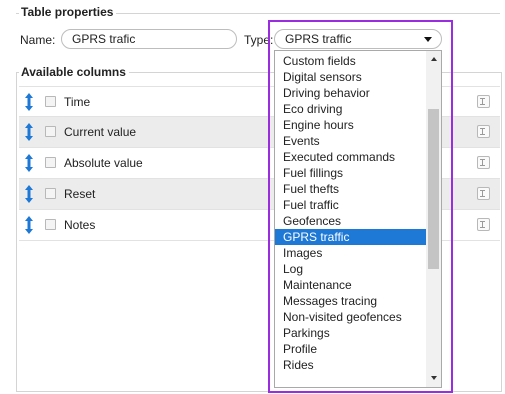 The height and width of the screenshot is (394, 505). Describe the element at coordinates (434, 378) in the screenshot. I see `scroll-down-icon` at that location.